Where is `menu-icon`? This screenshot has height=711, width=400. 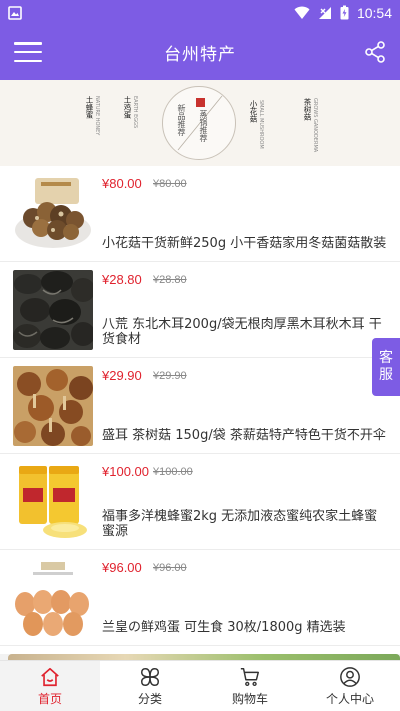
menu-icon is located at coordinates (28, 43).